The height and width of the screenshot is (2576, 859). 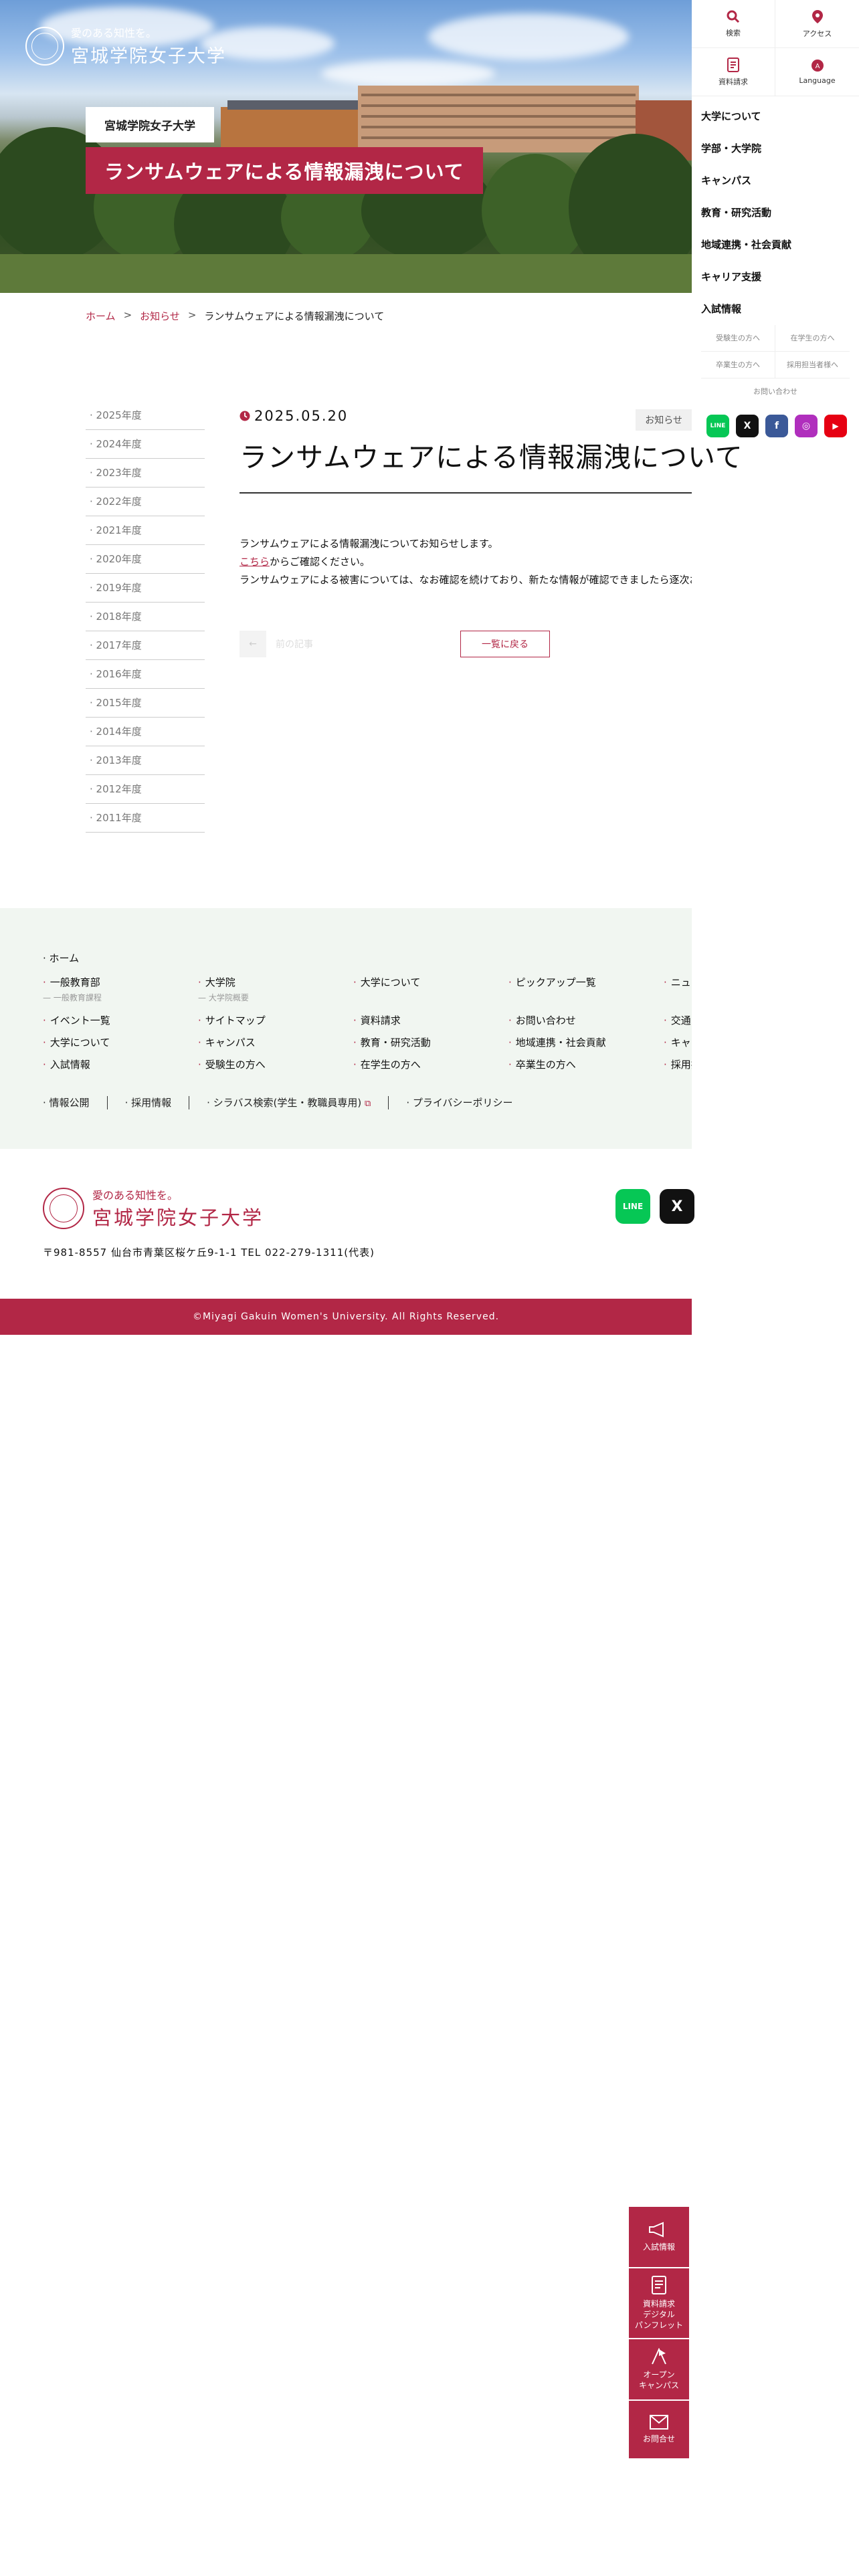 What do you see at coordinates (223, 989) in the screenshot?
I see `footer-link: · 大学院 — 大学院概要` at bounding box center [223, 989].